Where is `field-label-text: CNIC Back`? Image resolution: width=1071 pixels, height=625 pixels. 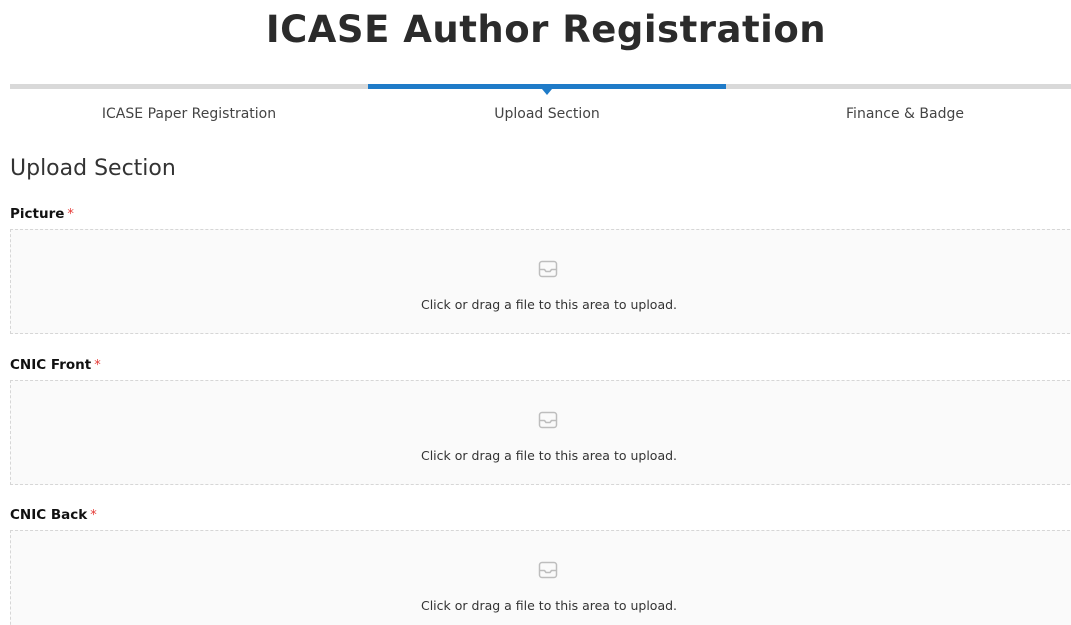
field-label-text: CNIC Back is located at coordinates (49, 515).